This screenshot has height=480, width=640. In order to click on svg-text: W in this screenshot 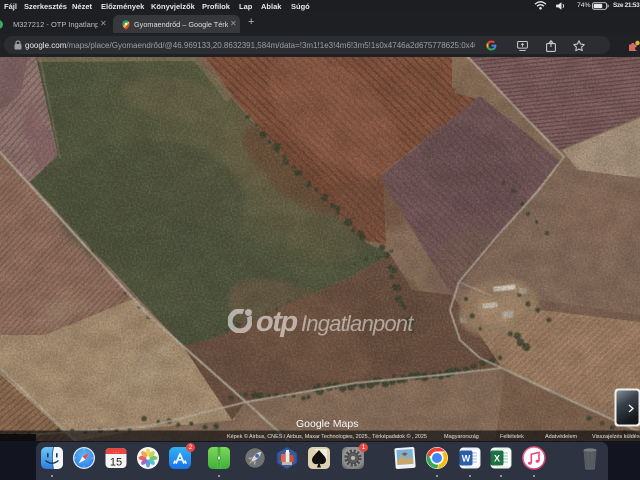, I will do `click(466, 459)`.